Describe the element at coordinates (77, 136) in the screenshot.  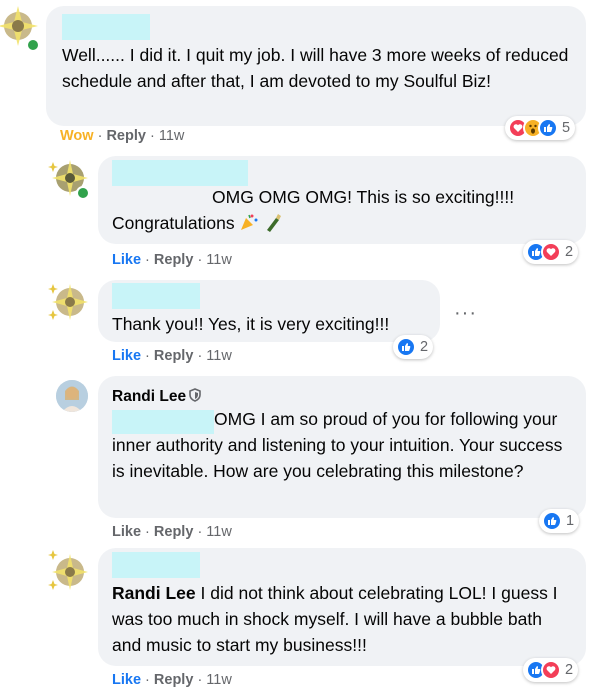
I see `wow-reaction-button: Wow` at that location.